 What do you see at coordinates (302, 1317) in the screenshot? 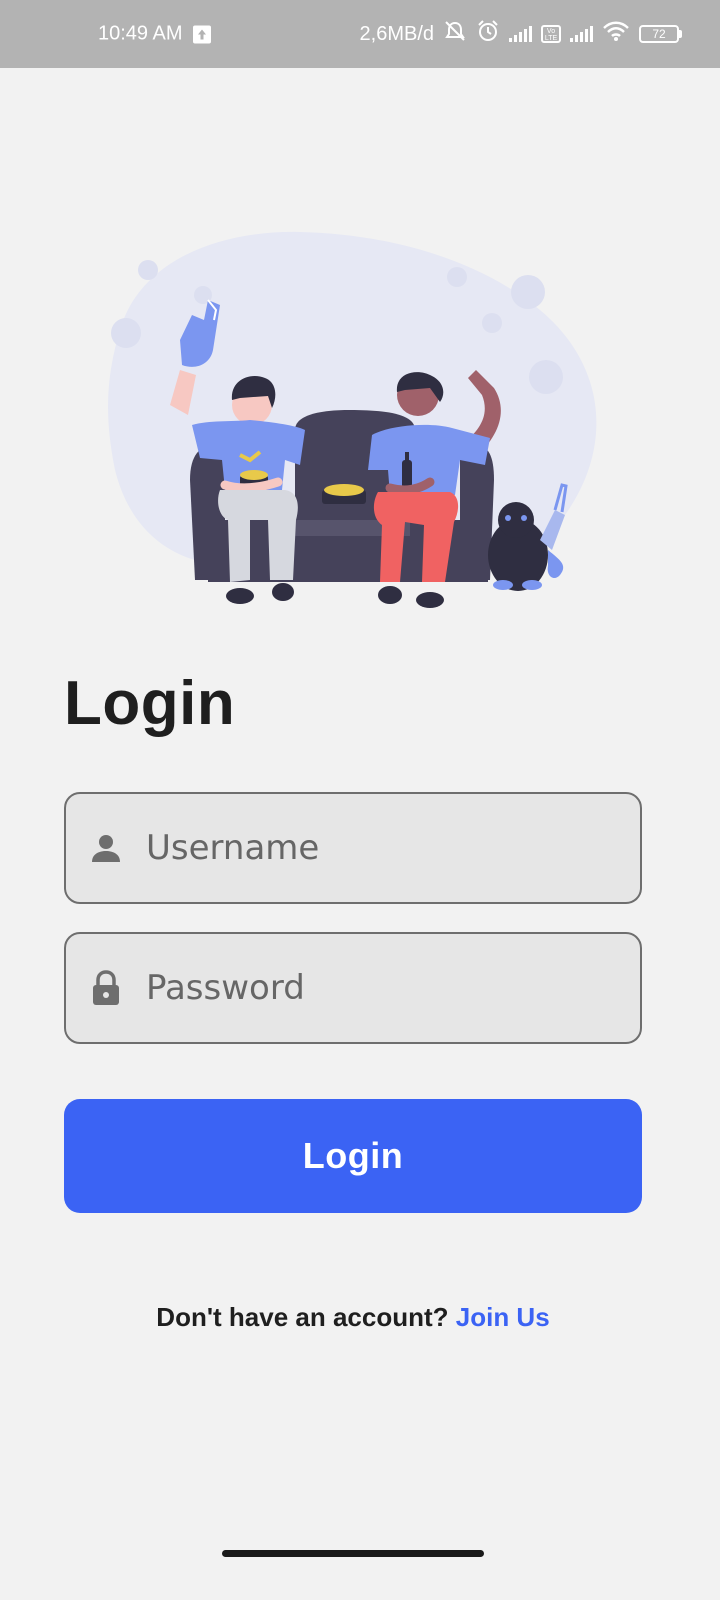
I see `signup-prompt: Don't have an account?` at bounding box center [302, 1317].